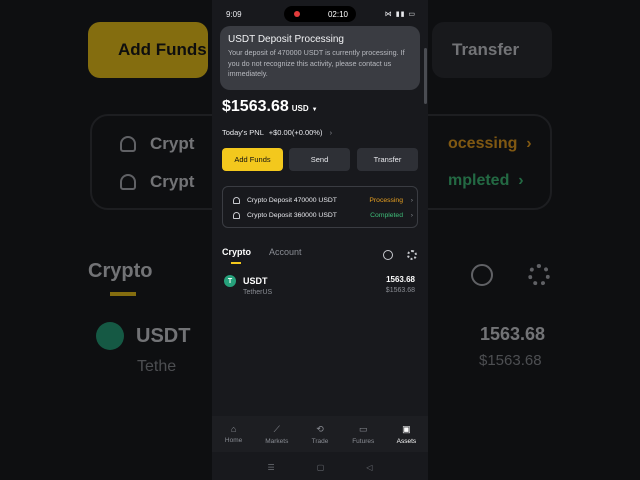  What do you see at coordinates (285, 252) in the screenshot?
I see `tab-account: Account` at bounding box center [285, 252].